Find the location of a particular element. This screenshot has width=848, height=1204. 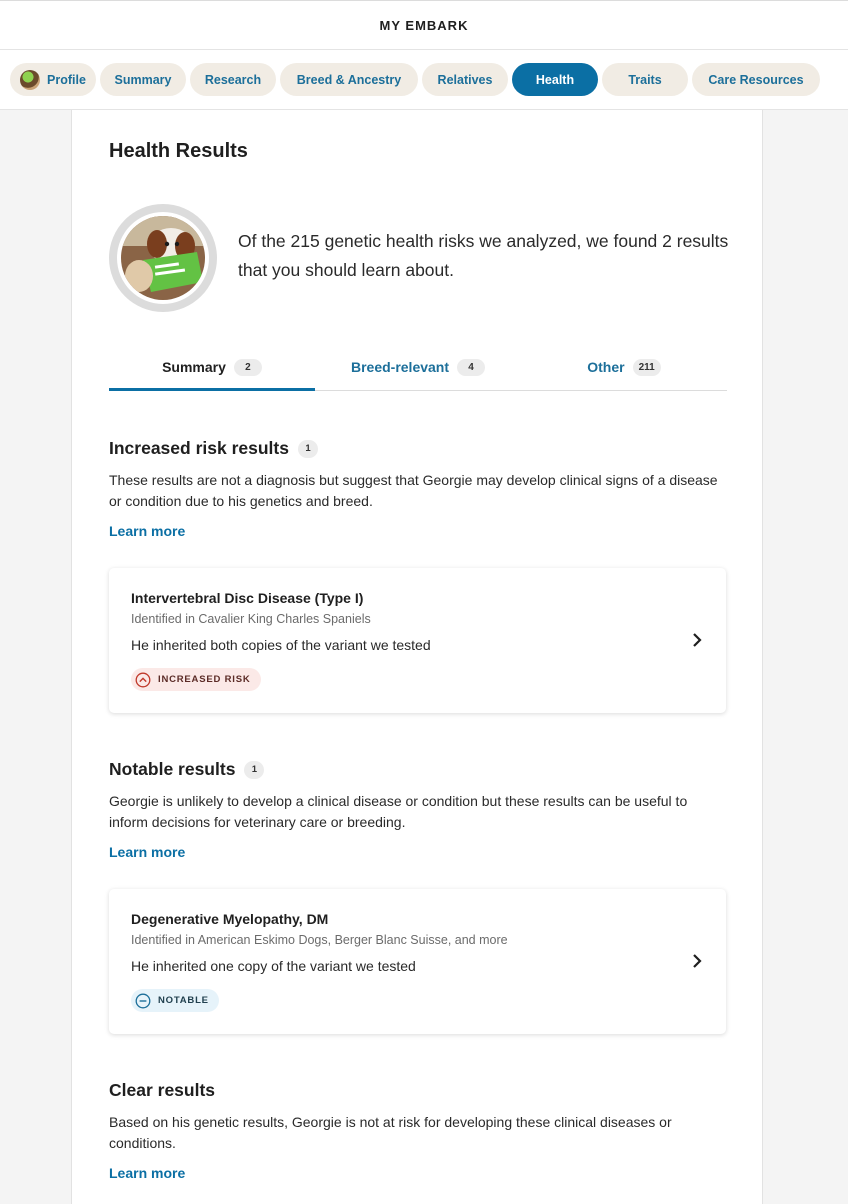

chevron-up-circle-icon is located at coordinates (143, 680).